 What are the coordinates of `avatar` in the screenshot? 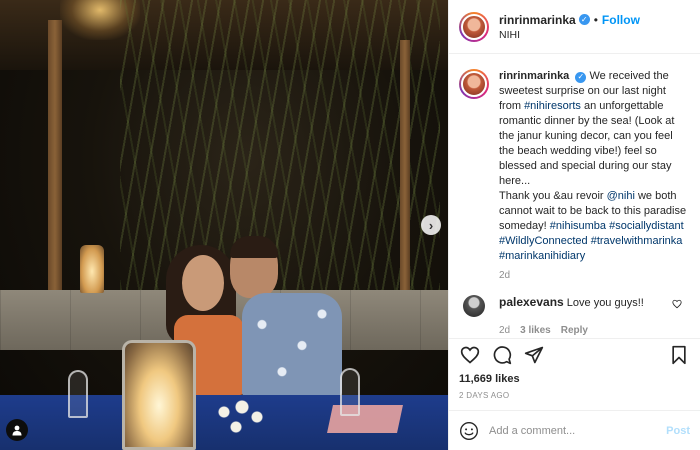 It's located at (474, 26).